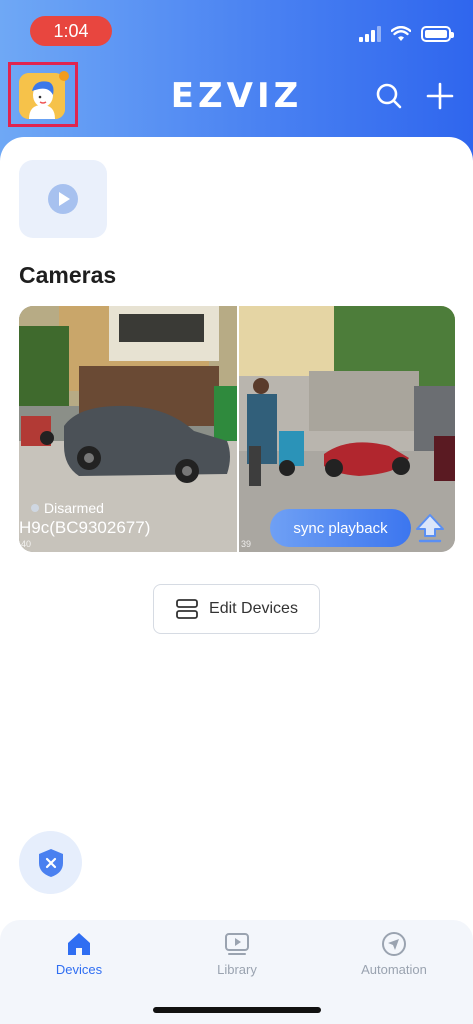 The width and height of the screenshot is (473, 1024). I want to click on camera-status-label: Disarmed, so click(74, 508).